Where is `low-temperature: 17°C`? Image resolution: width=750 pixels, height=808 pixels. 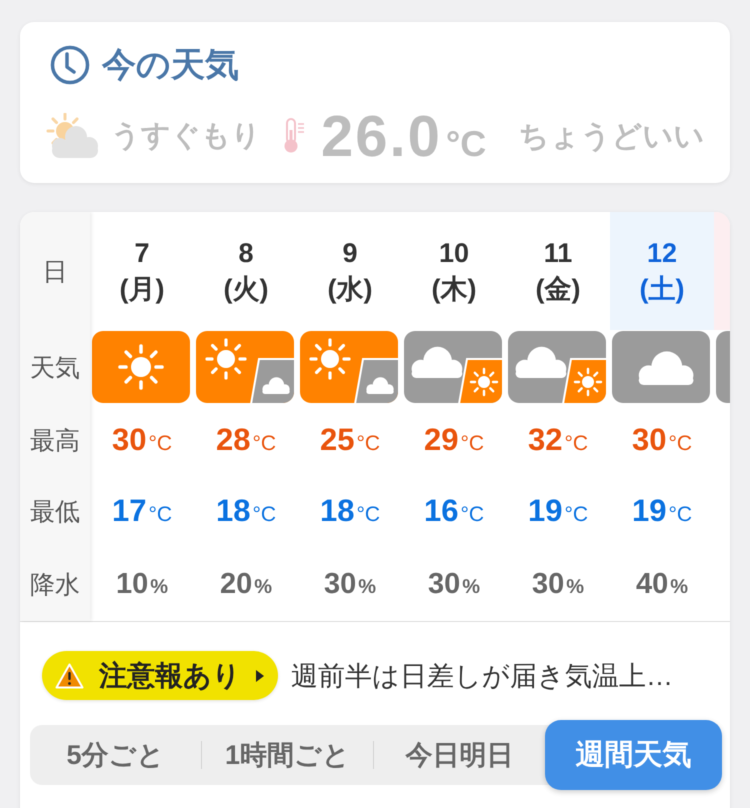
low-temperature: 17°C is located at coordinates (142, 511).